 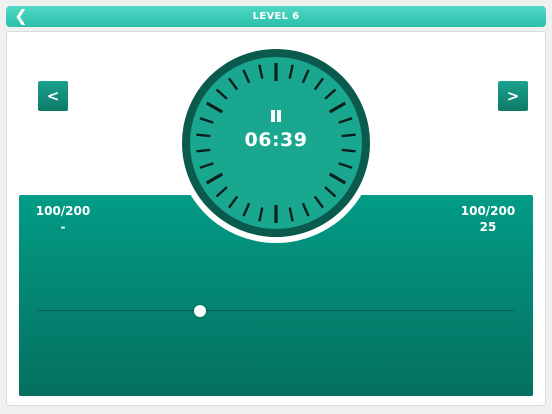 I want to click on pause-icon, so click(x=276, y=116).